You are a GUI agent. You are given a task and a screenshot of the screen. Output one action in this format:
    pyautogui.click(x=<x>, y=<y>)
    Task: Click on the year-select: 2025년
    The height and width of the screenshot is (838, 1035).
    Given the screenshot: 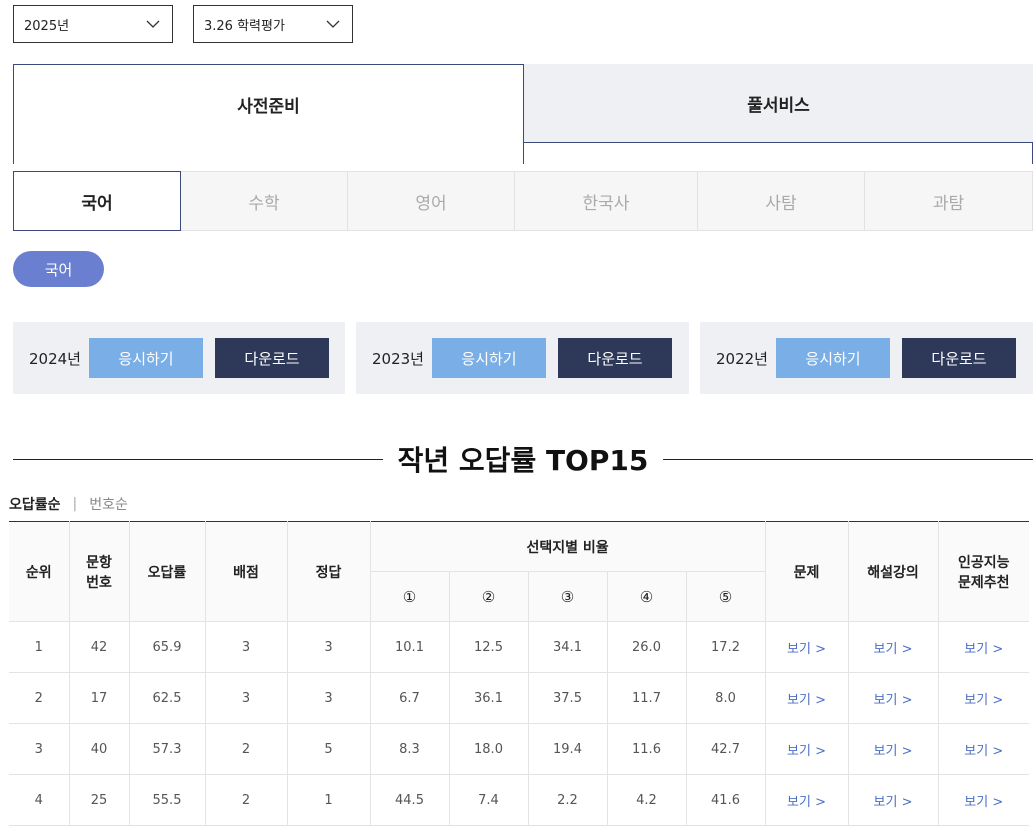 What is the action you would take?
    pyautogui.click(x=93, y=24)
    